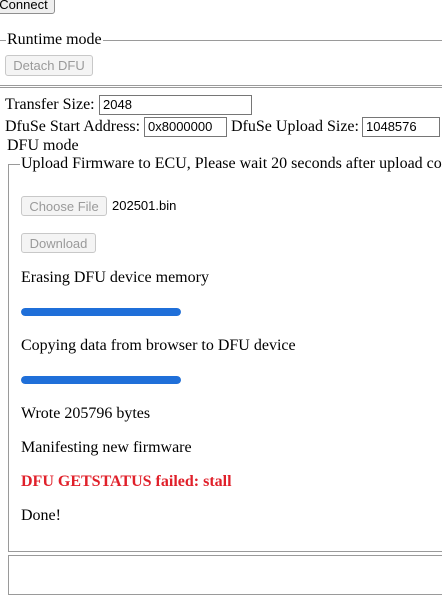  Describe the element at coordinates (225, 575) in the screenshot. I see `lower-fieldset` at that location.